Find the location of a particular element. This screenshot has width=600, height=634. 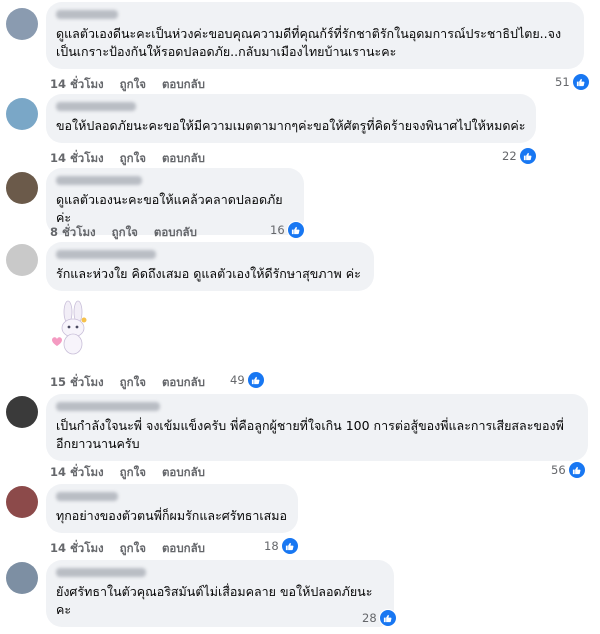

reaction-count: 22 is located at coordinates (519, 156).